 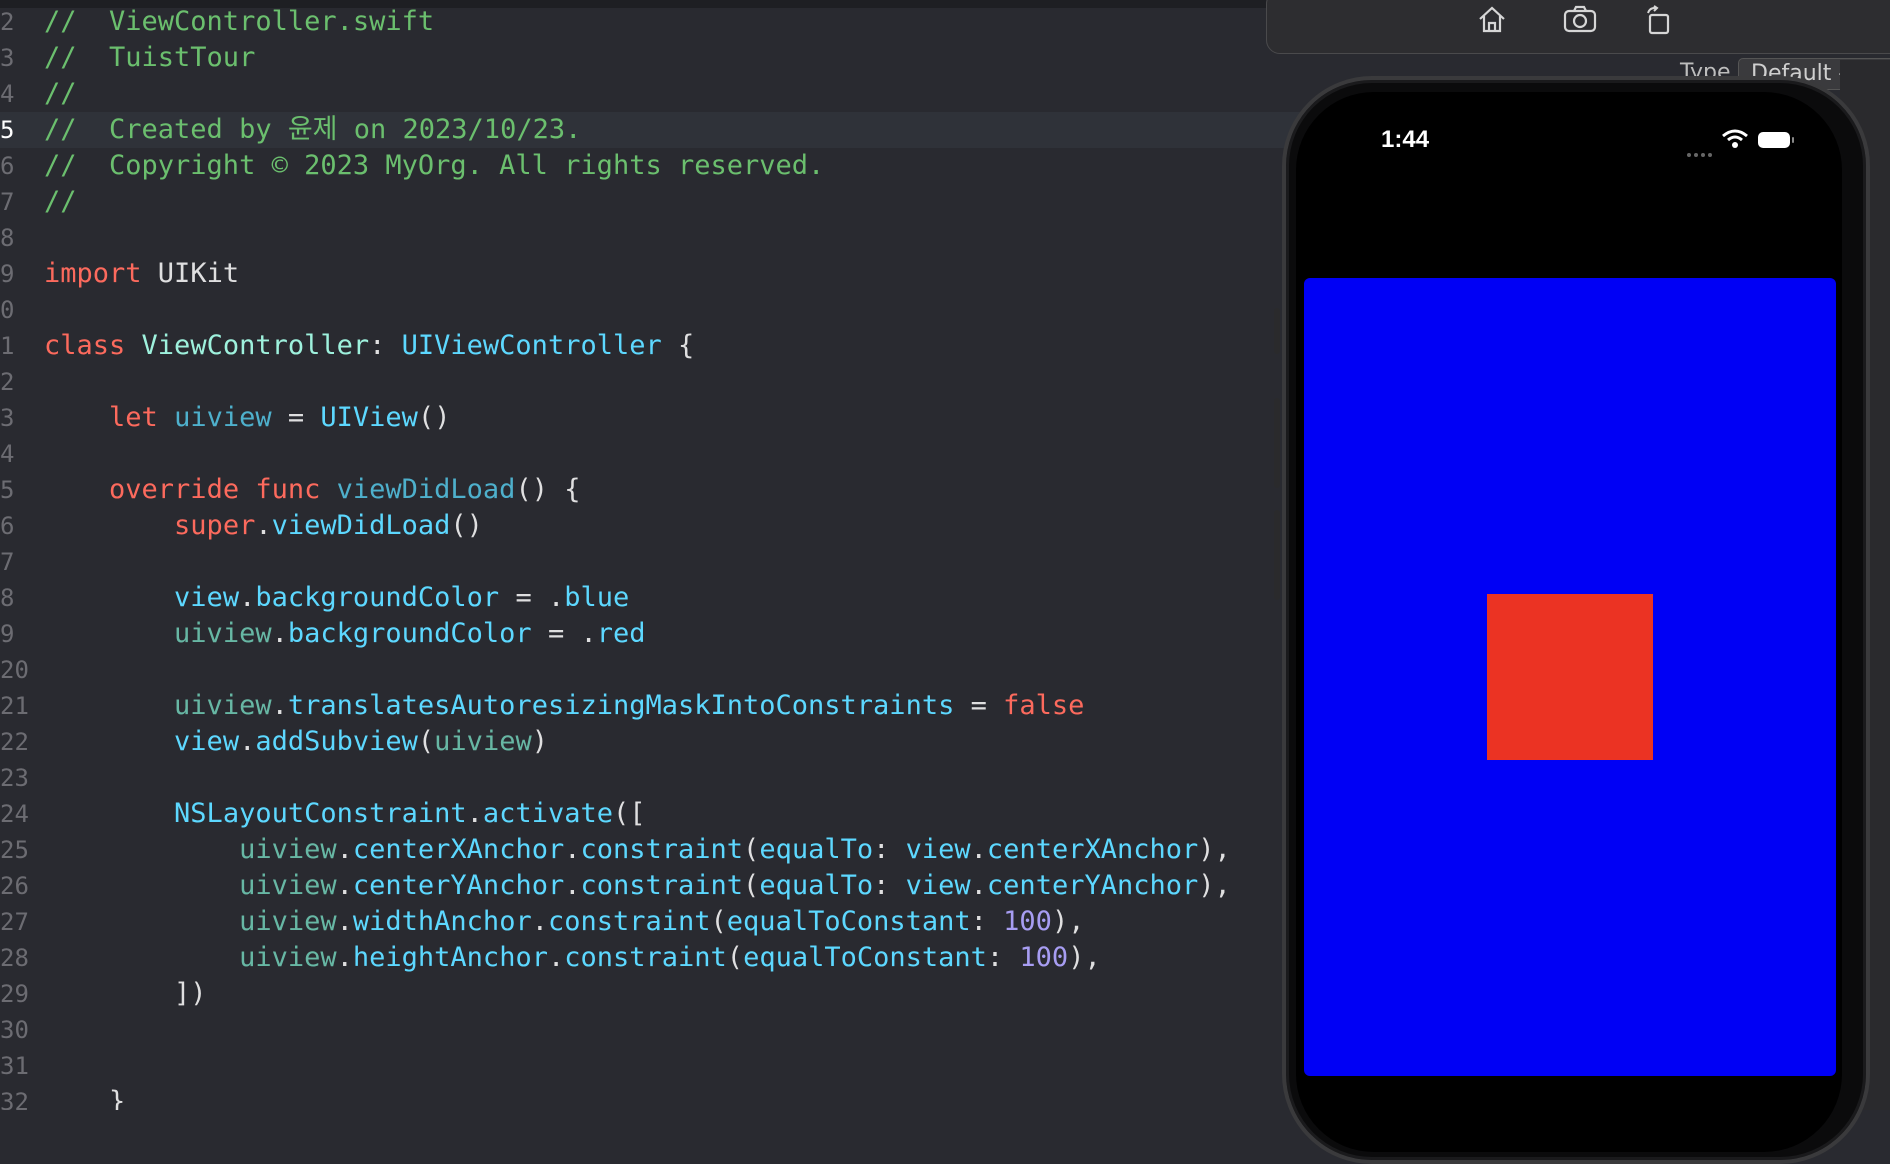 I want to click on code-line: 5 override func viewDidLoad() {, so click(x=650, y=490).